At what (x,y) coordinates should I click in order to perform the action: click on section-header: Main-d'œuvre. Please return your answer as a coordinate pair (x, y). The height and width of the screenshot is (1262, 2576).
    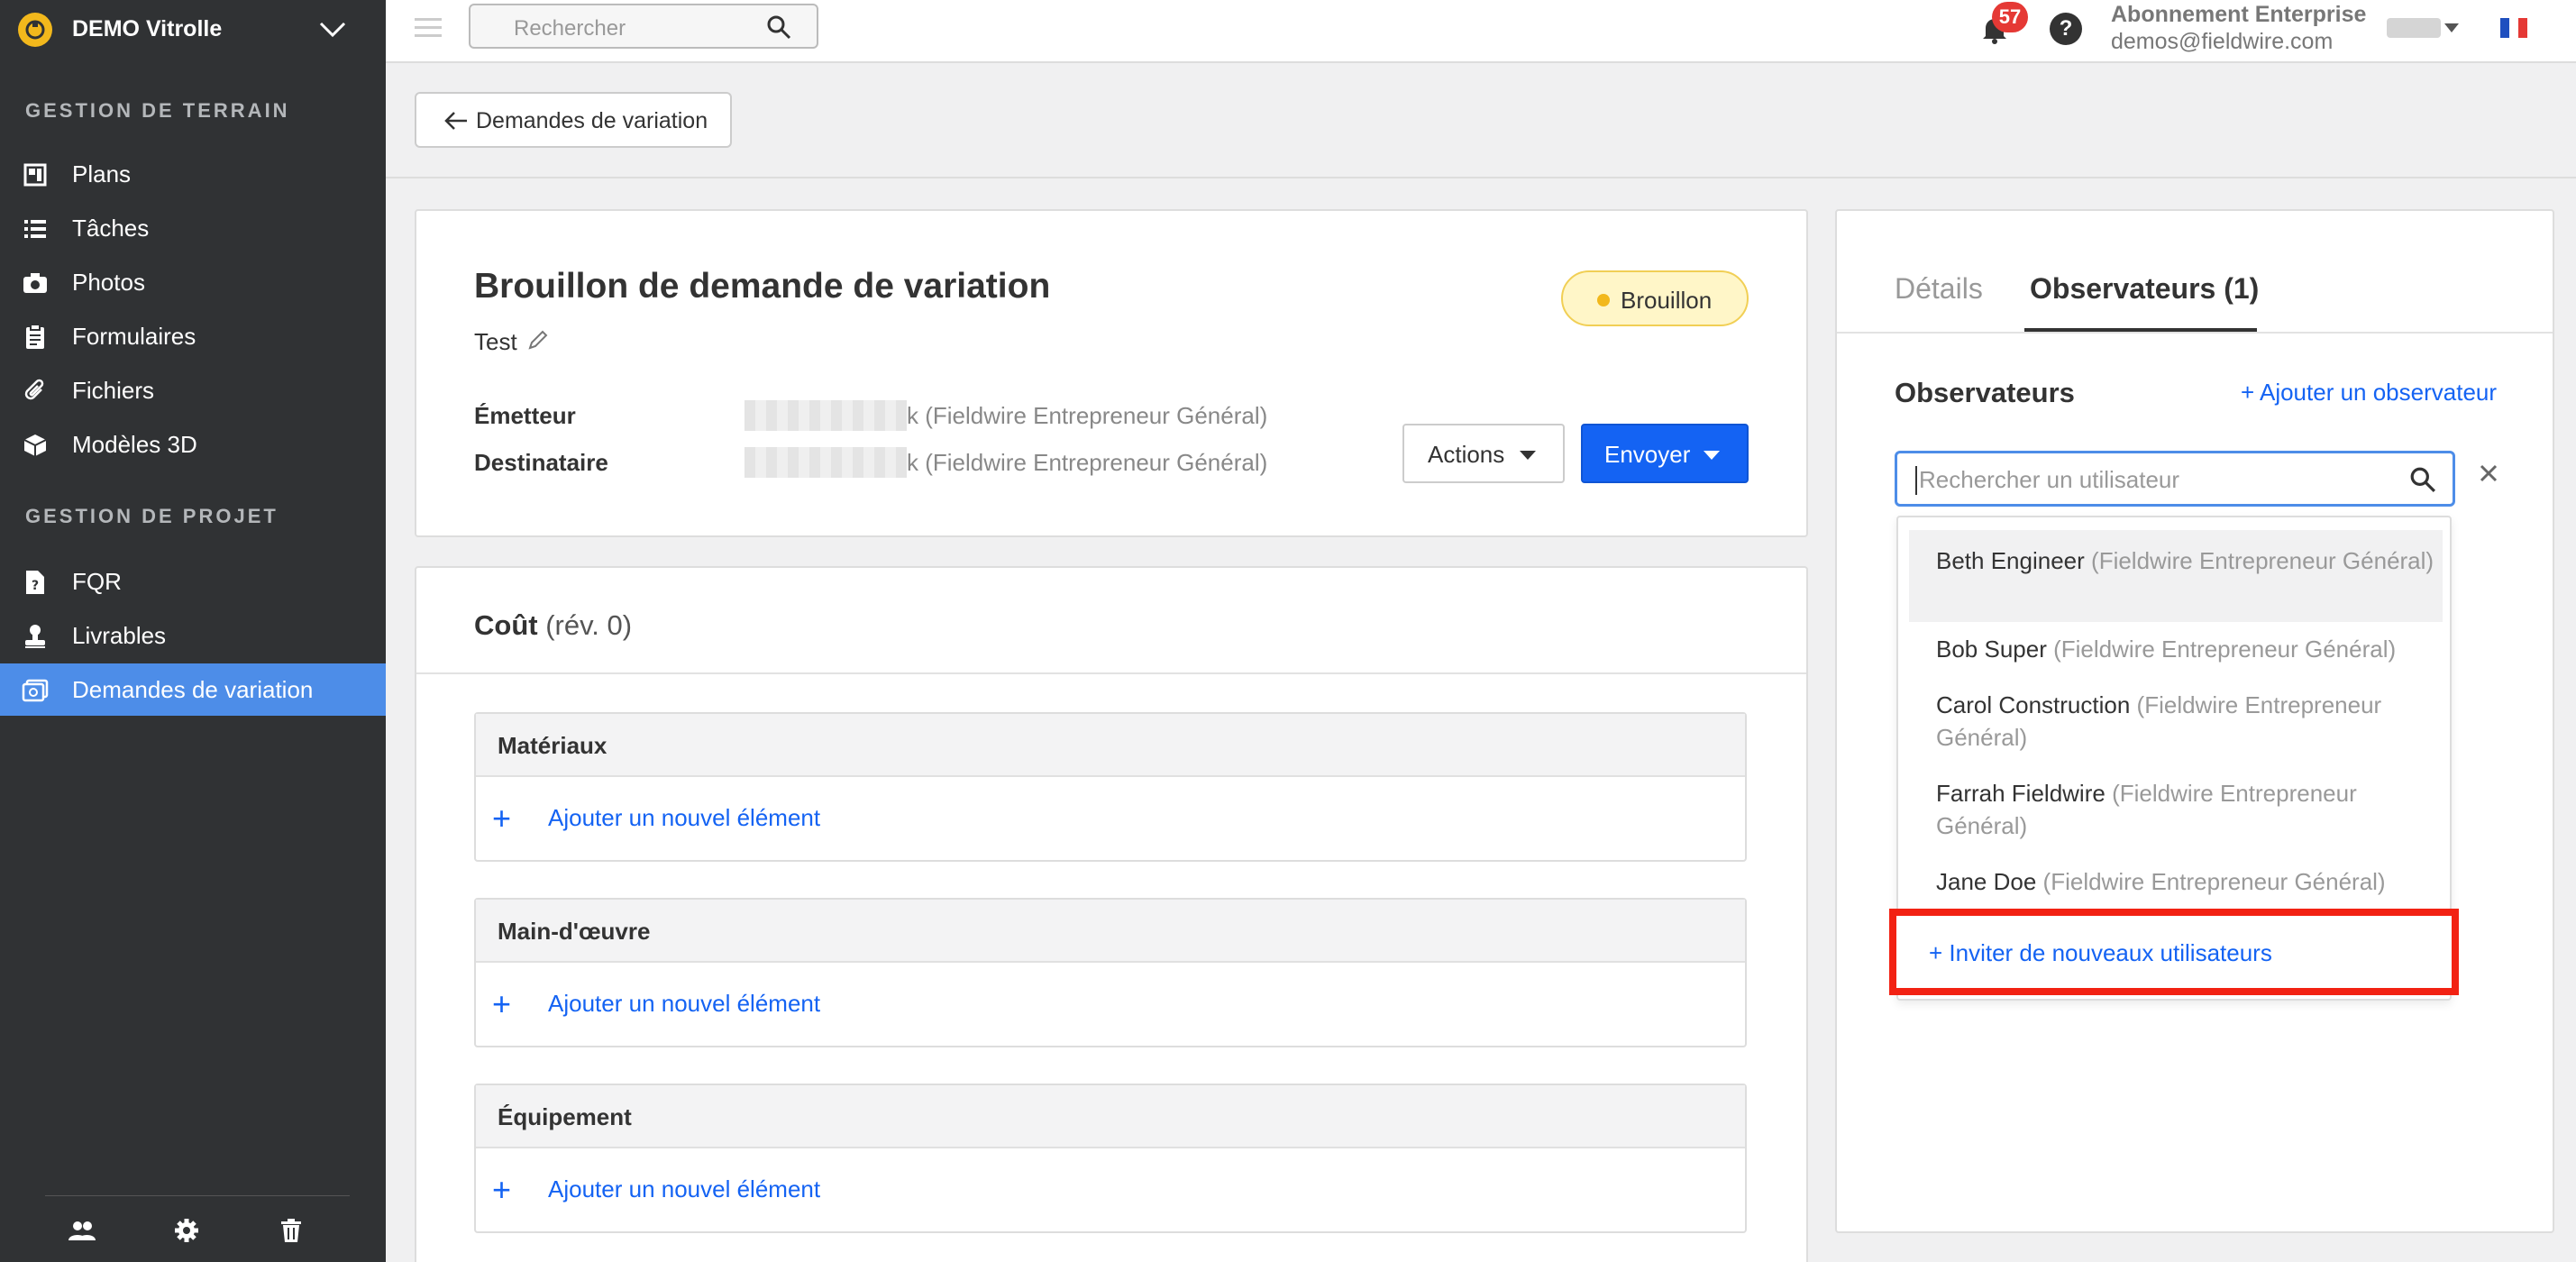
    Looking at the image, I should click on (1110, 931).